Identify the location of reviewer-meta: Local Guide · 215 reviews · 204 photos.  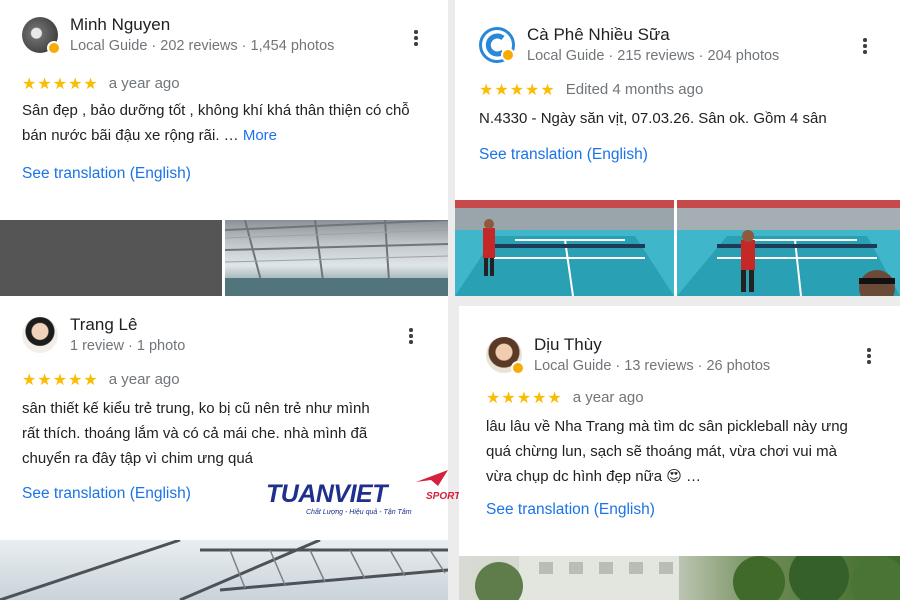
(653, 56).